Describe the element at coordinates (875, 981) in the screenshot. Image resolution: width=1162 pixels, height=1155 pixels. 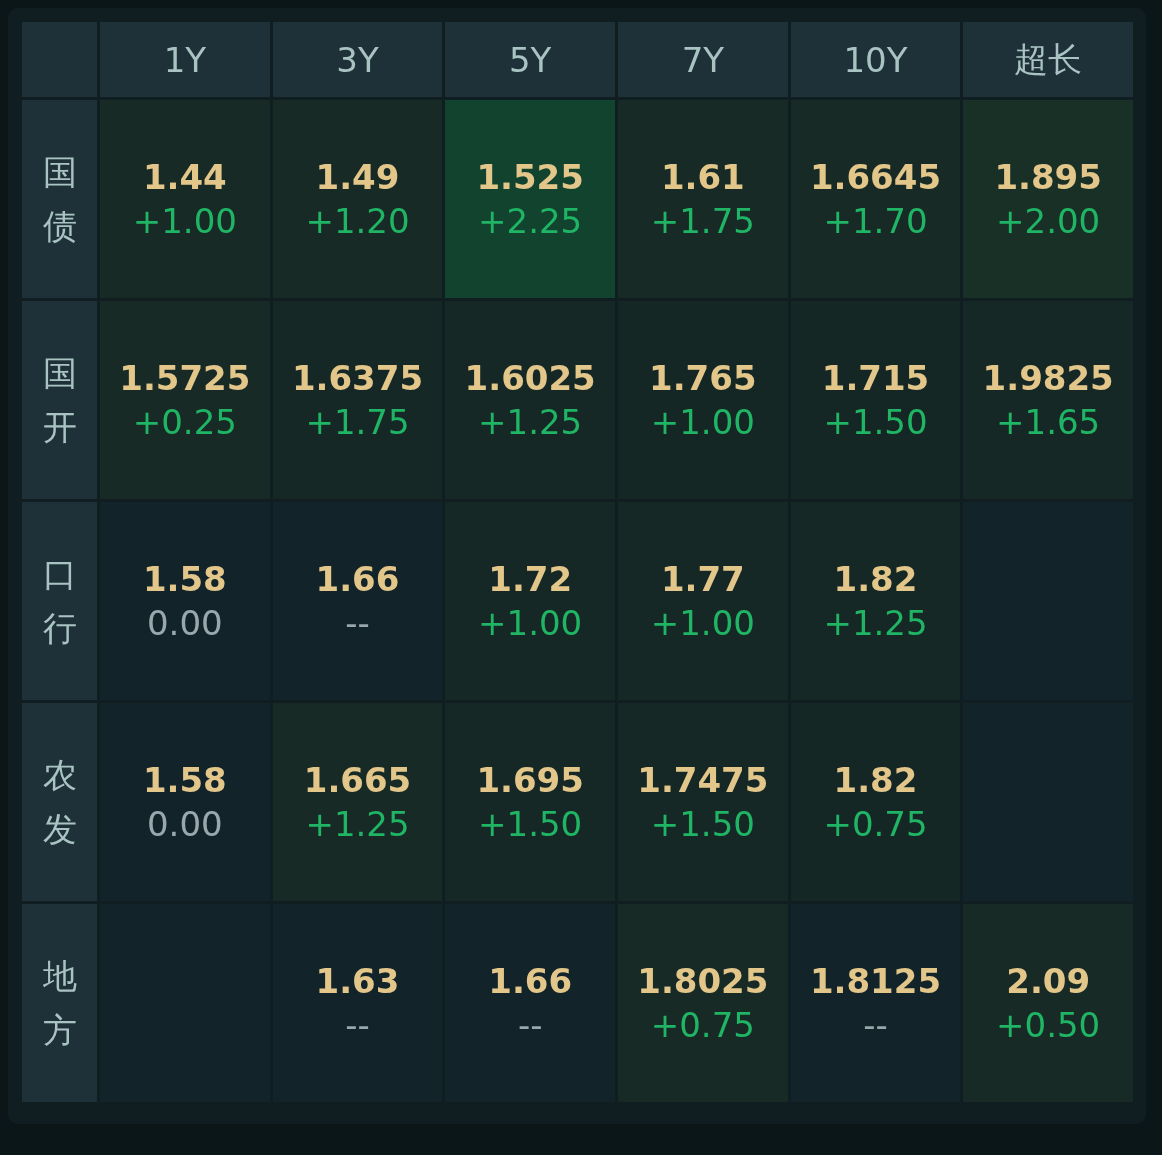
I see `yield-value: 1.8125` at that location.